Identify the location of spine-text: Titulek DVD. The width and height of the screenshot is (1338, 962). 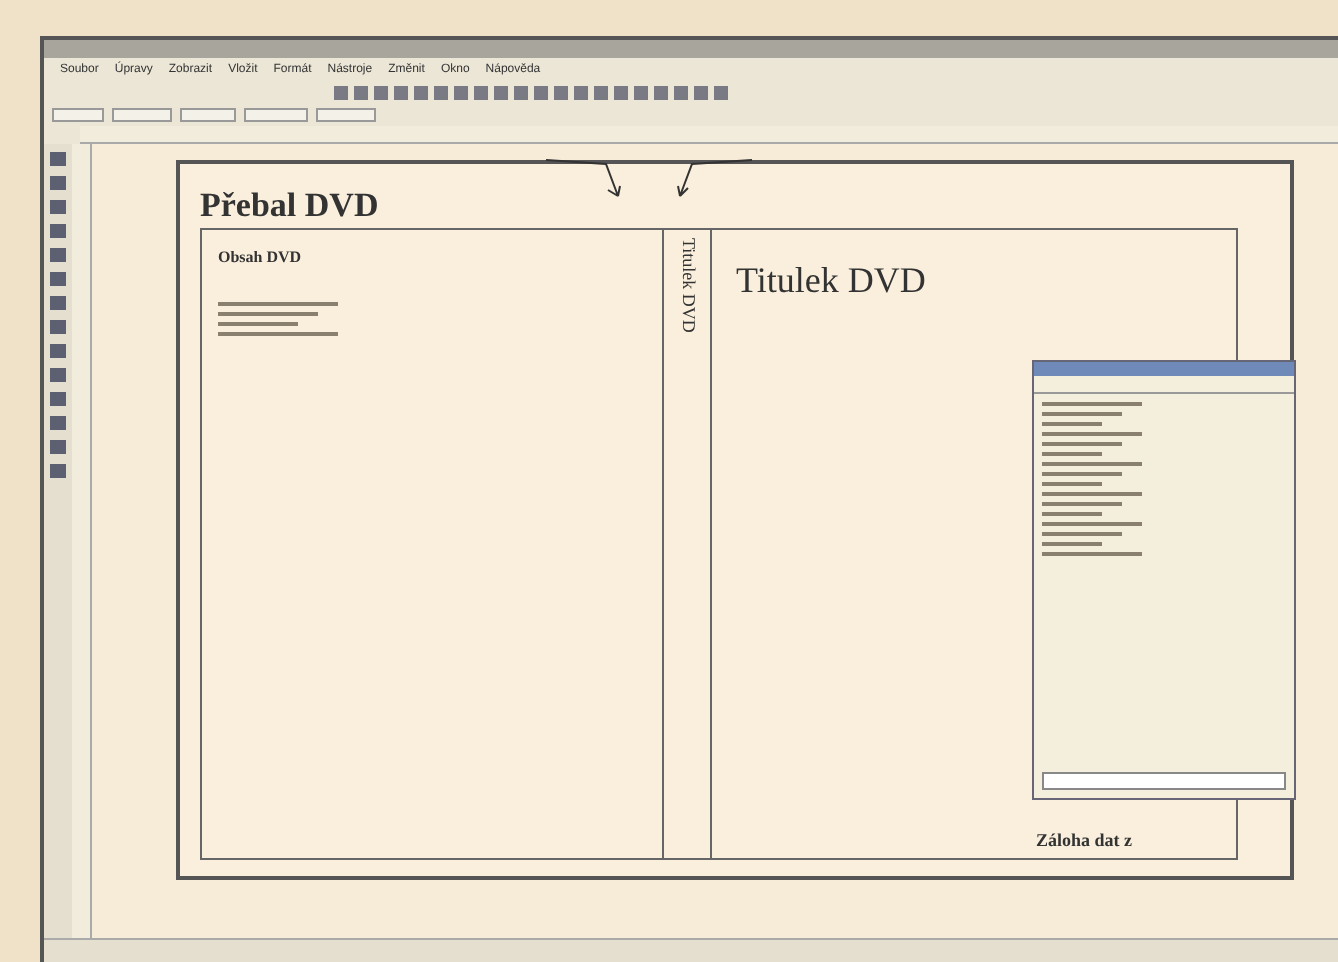
(688, 287).